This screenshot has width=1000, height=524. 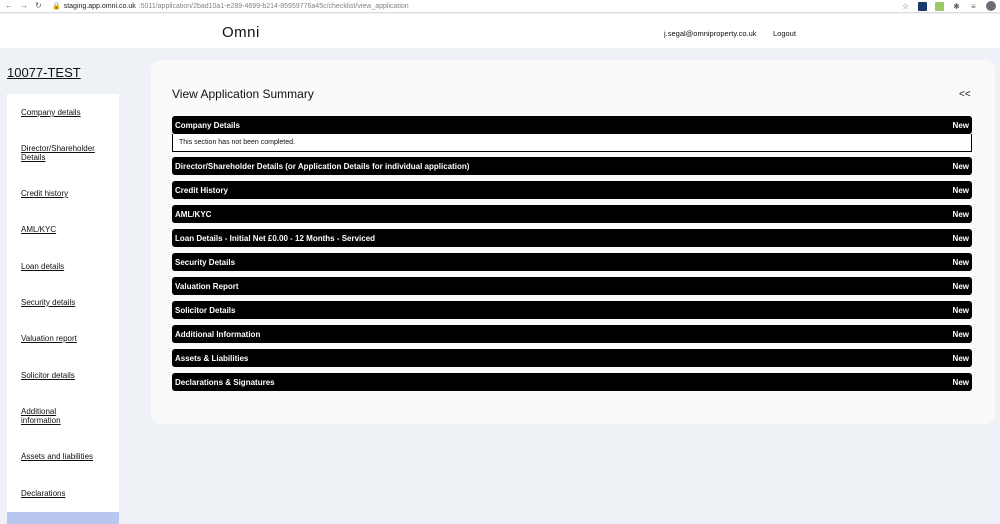 What do you see at coordinates (243, 94) in the screenshot?
I see `page-title: View Application Summary` at bounding box center [243, 94].